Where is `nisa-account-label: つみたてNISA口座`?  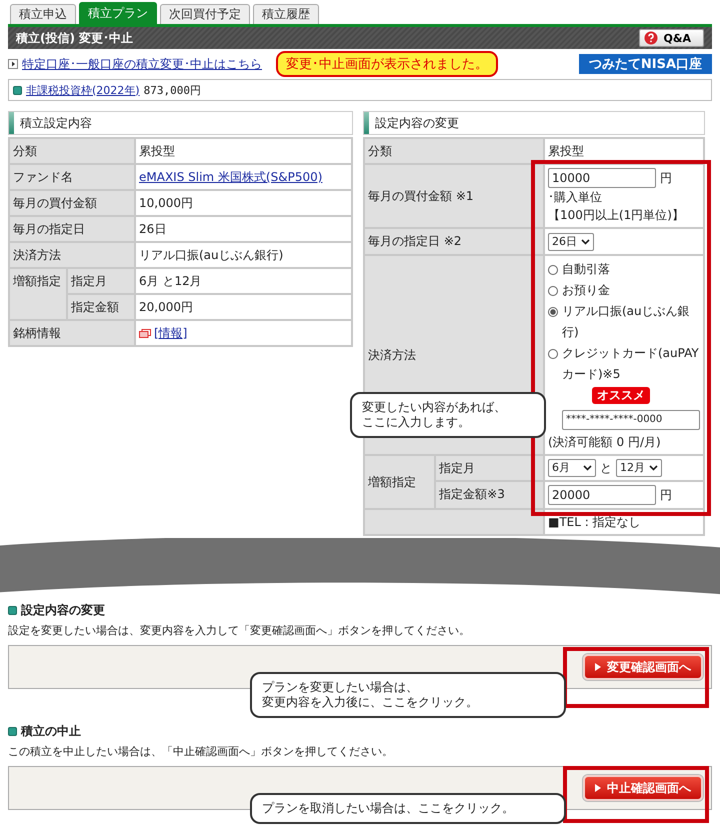 nisa-account-label: つみたてNISA口座 is located at coordinates (645, 64).